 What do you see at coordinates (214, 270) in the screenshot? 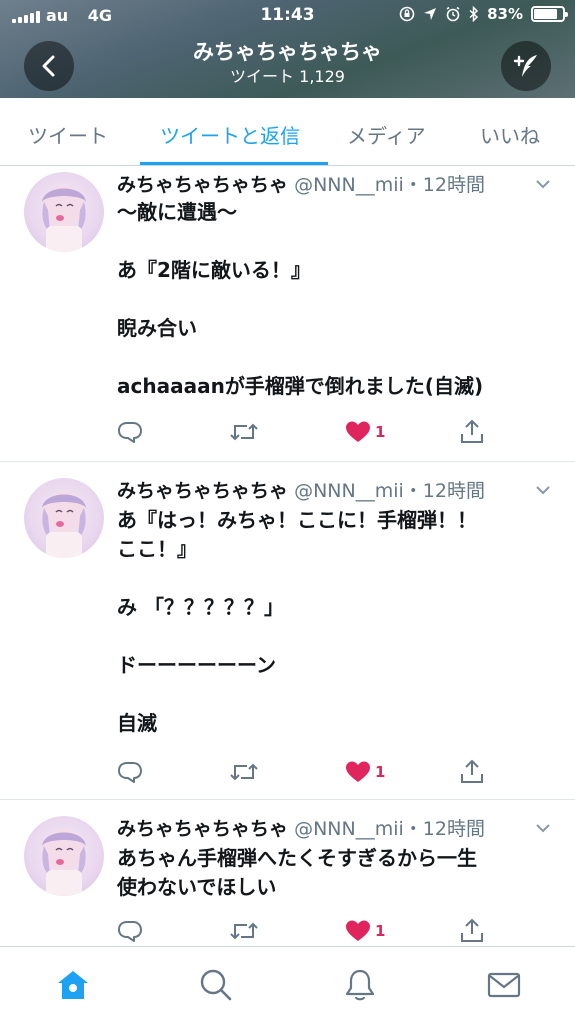
I see `tweet-line: あ『2階に敵いる！』` at bounding box center [214, 270].